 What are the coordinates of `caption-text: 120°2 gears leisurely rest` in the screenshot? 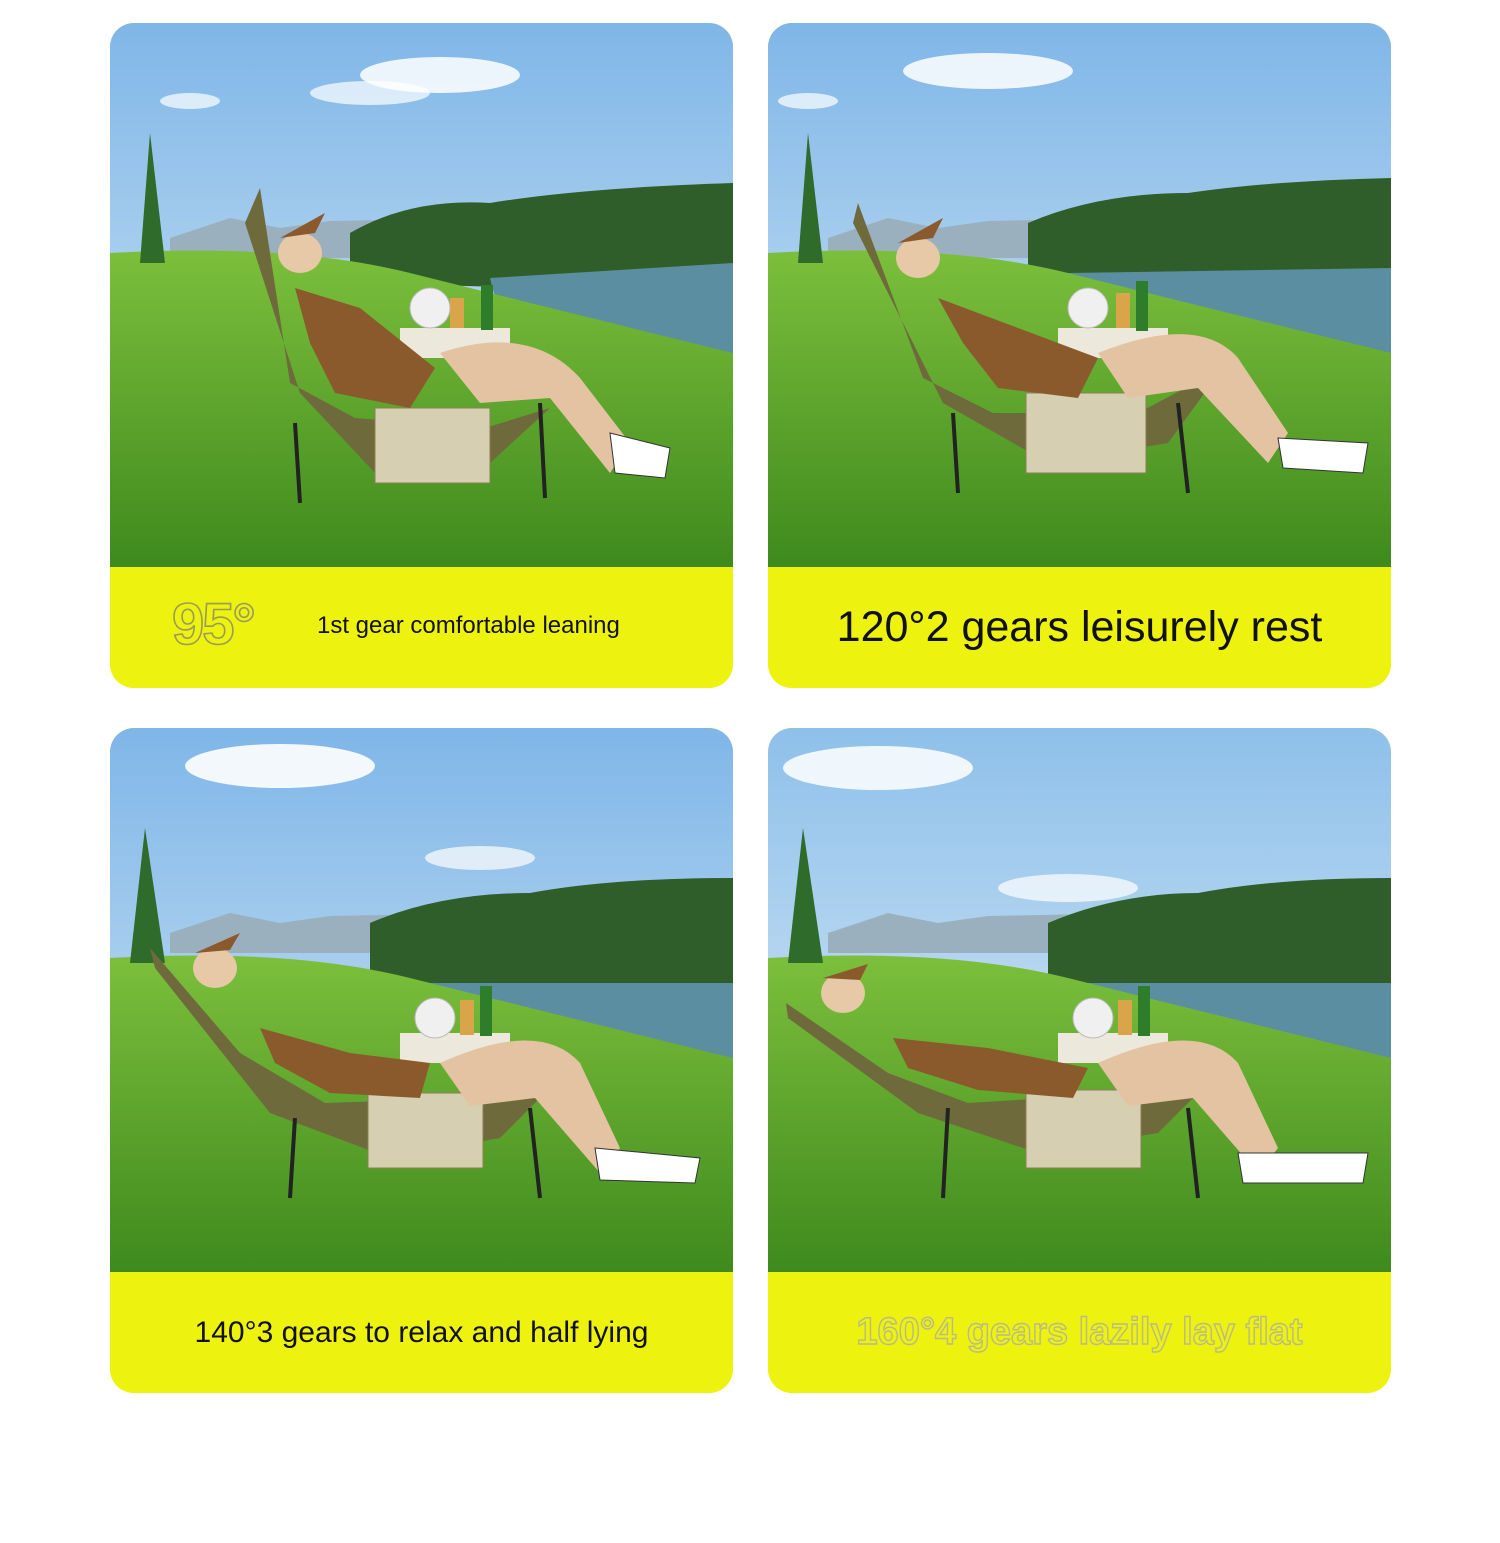 It's located at (1079, 627).